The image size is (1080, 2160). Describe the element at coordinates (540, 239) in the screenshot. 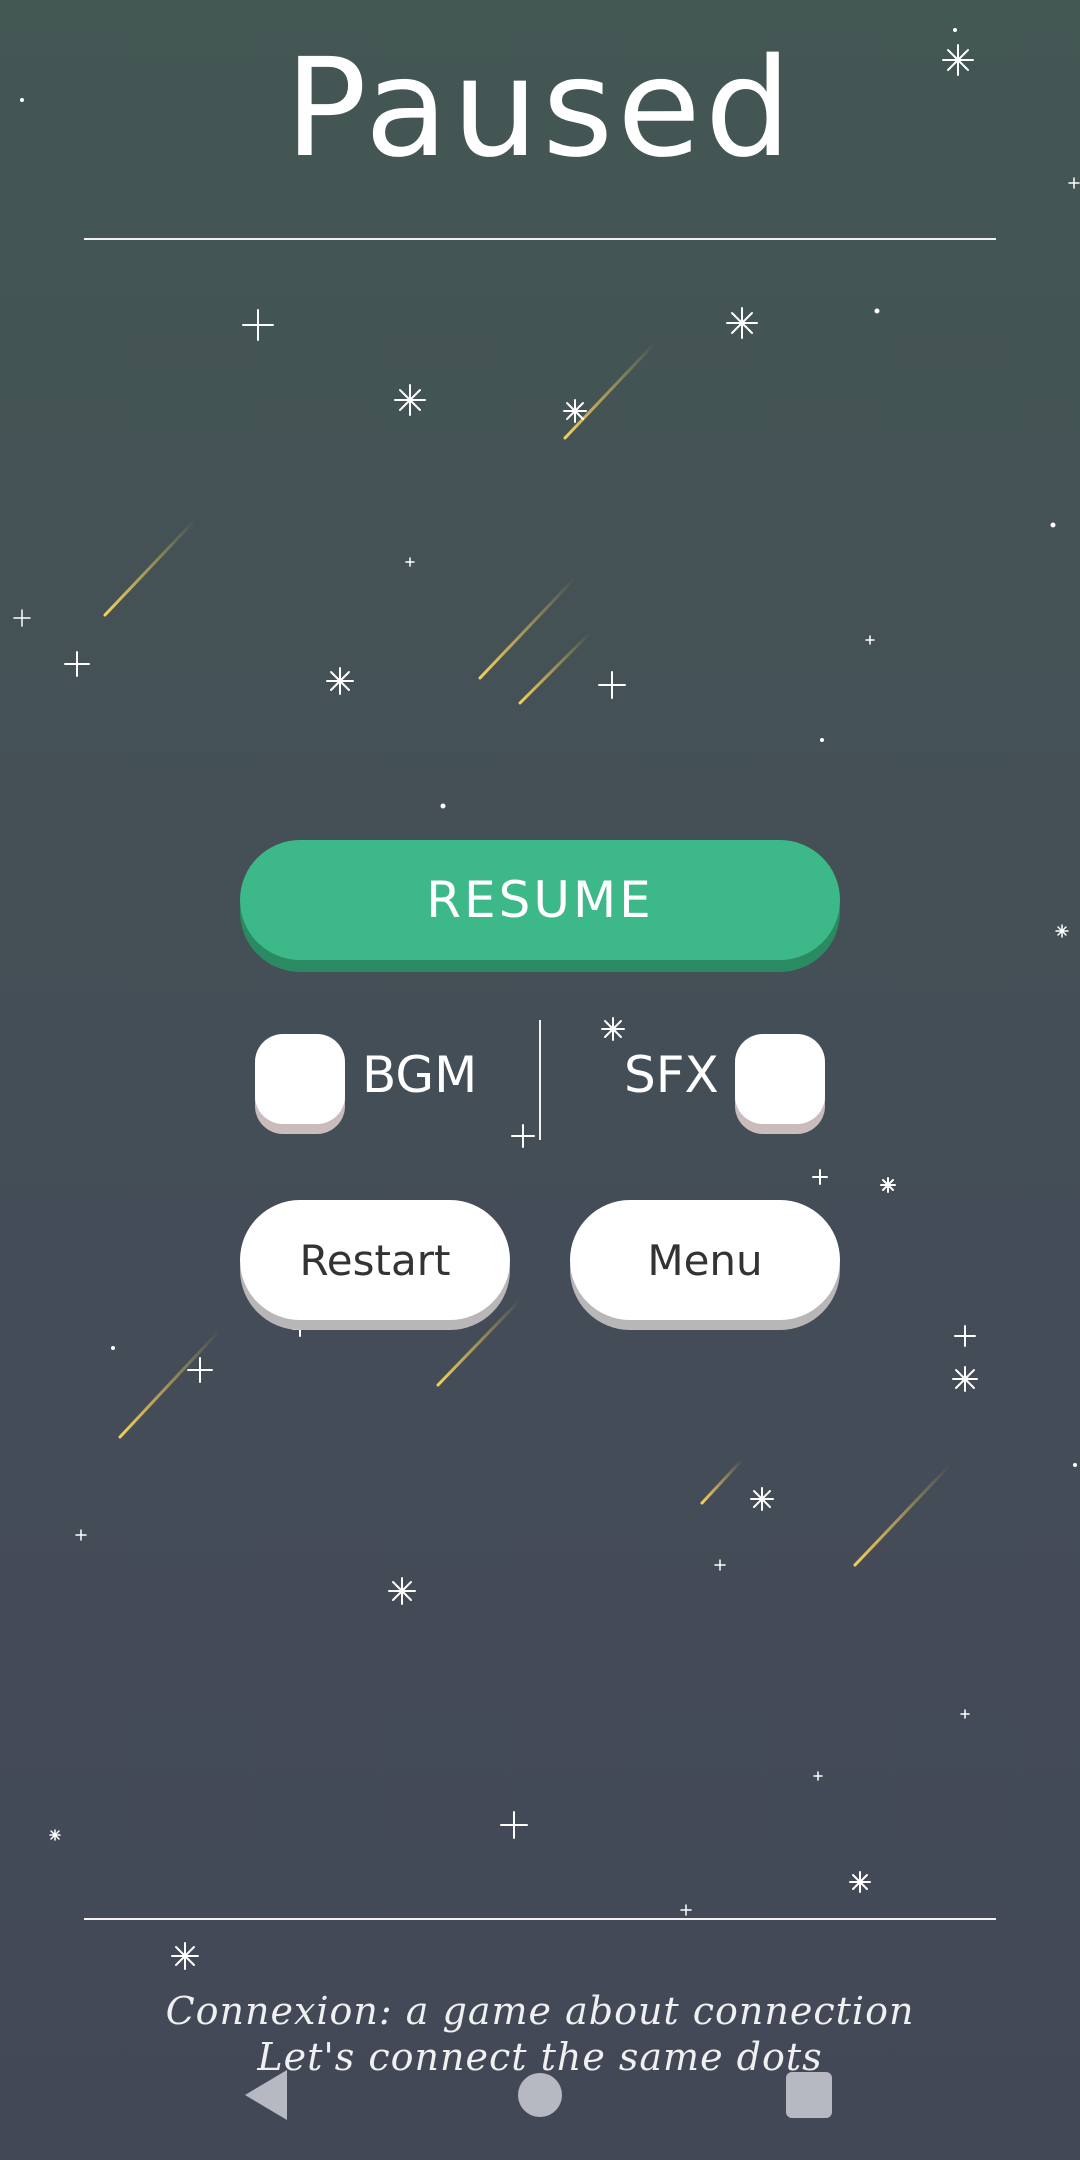

I see `top-divider` at that location.